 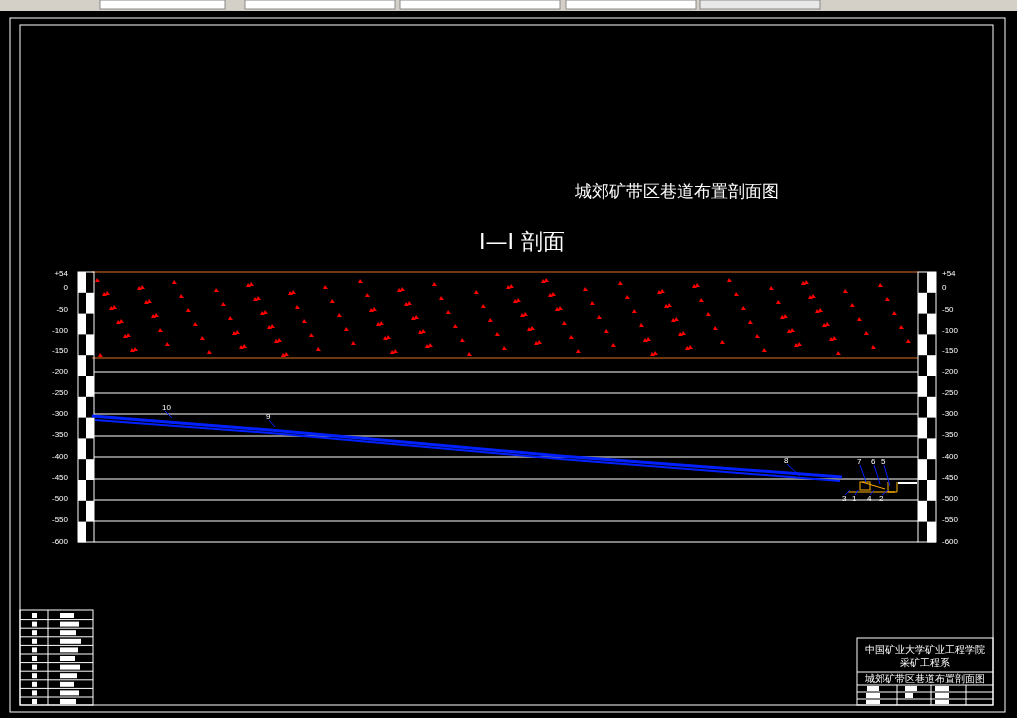 What do you see at coordinates (522, 241) in the screenshot?
I see `section-title: I—I 剖面` at bounding box center [522, 241].